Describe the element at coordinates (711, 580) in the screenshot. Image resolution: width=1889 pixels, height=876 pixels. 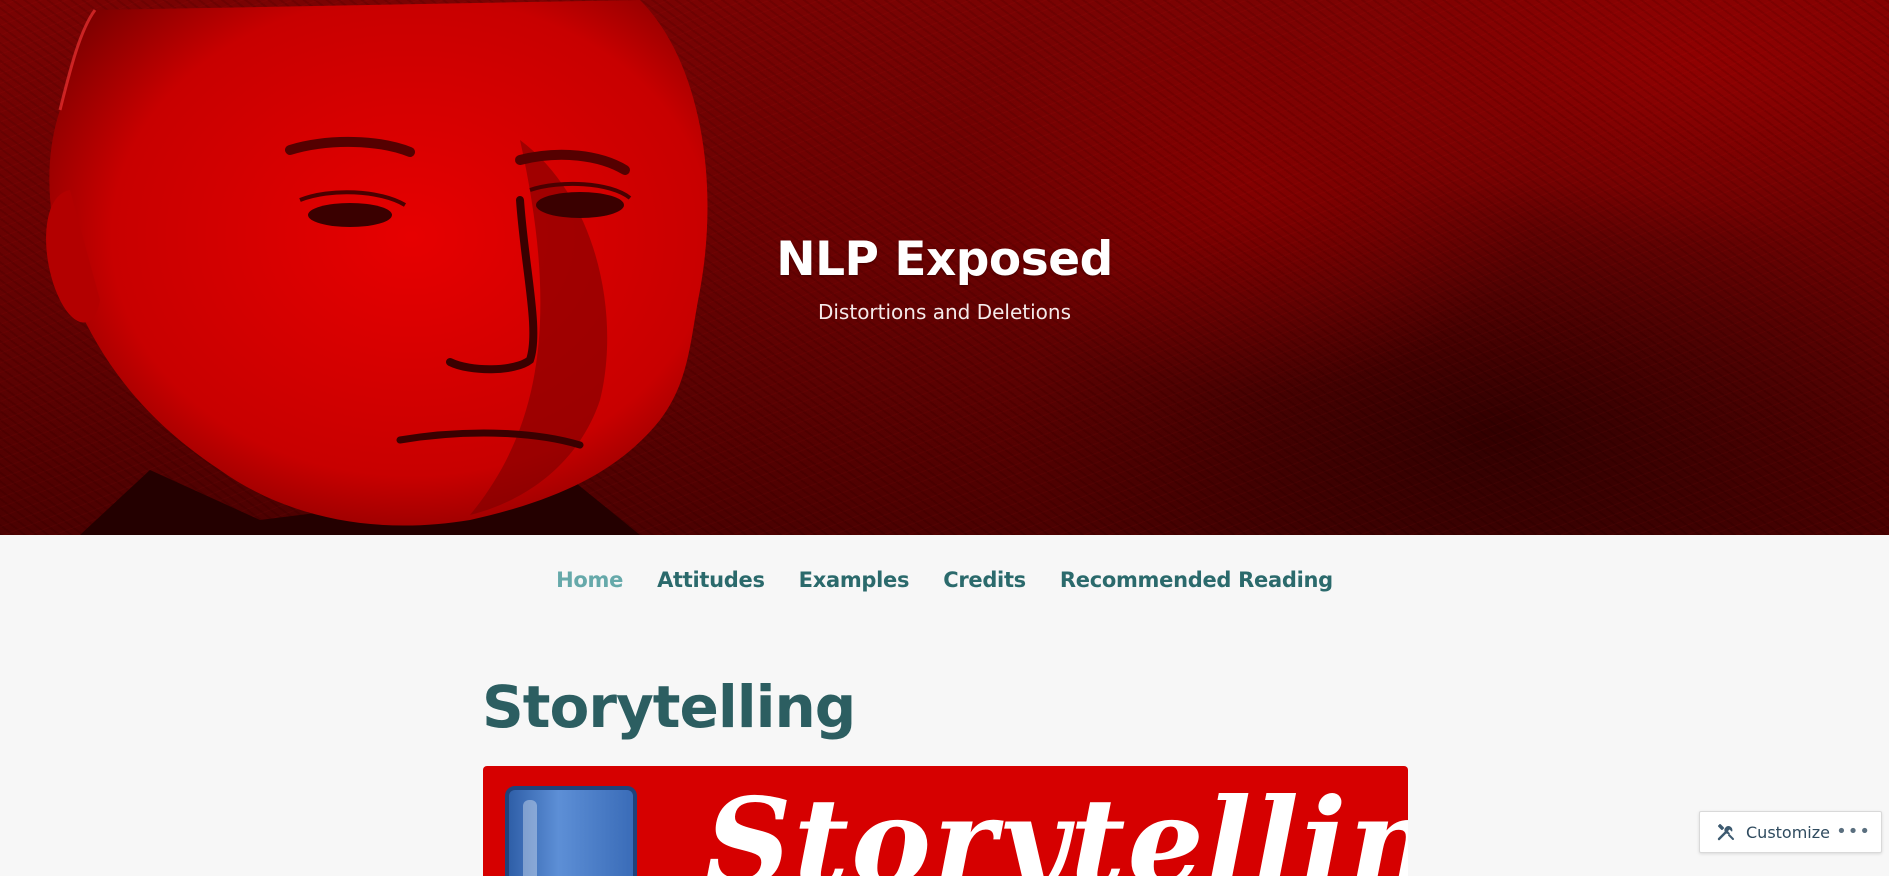
I see `nav-item-attitudes: Attitudes` at that location.